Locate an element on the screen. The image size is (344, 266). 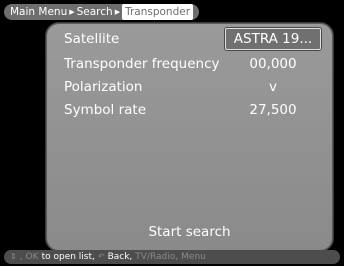
ok-key-label: OK is located at coordinates (32, 257).